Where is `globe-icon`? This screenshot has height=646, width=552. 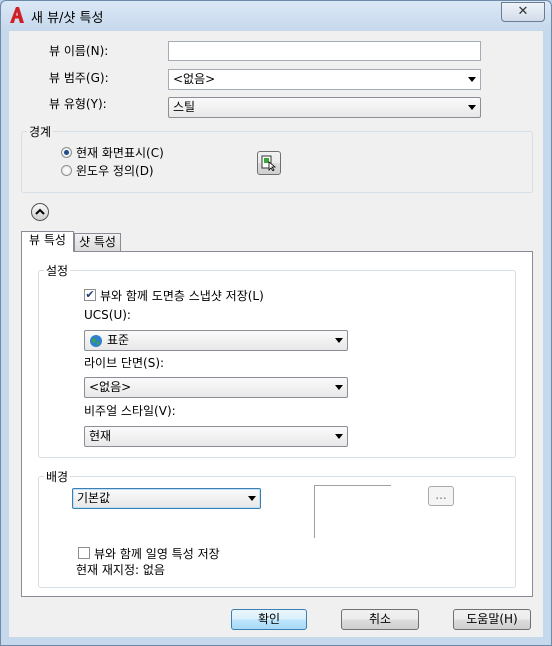
globe-icon is located at coordinates (96, 341).